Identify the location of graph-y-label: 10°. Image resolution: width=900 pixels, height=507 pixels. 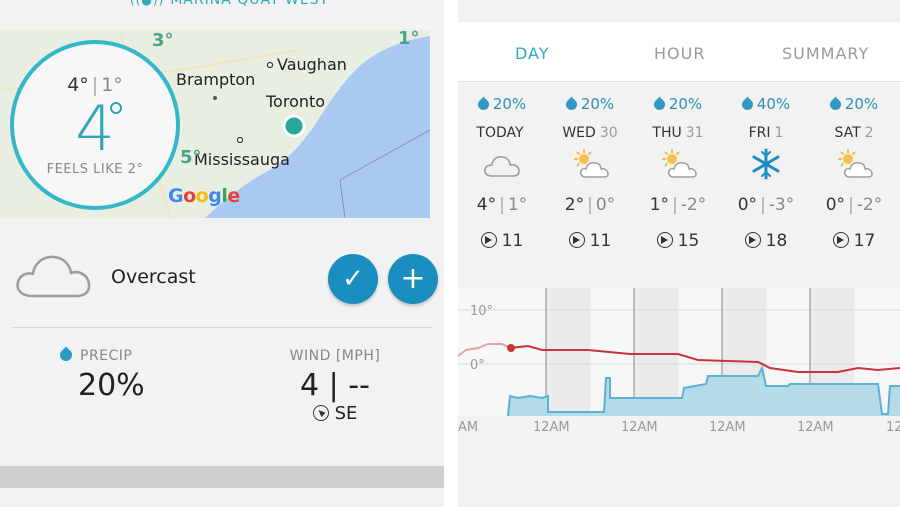
(482, 311).